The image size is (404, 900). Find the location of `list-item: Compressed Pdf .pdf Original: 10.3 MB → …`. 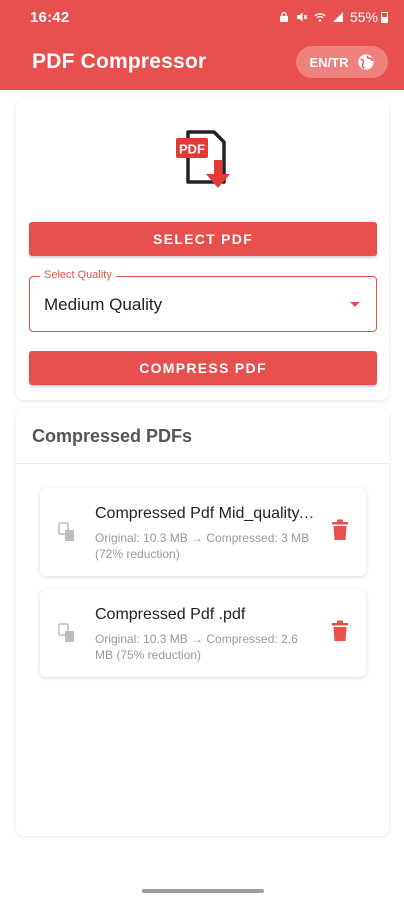

list-item: Compressed Pdf .pdf Original: 10.3 MB → … is located at coordinates (203, 633).